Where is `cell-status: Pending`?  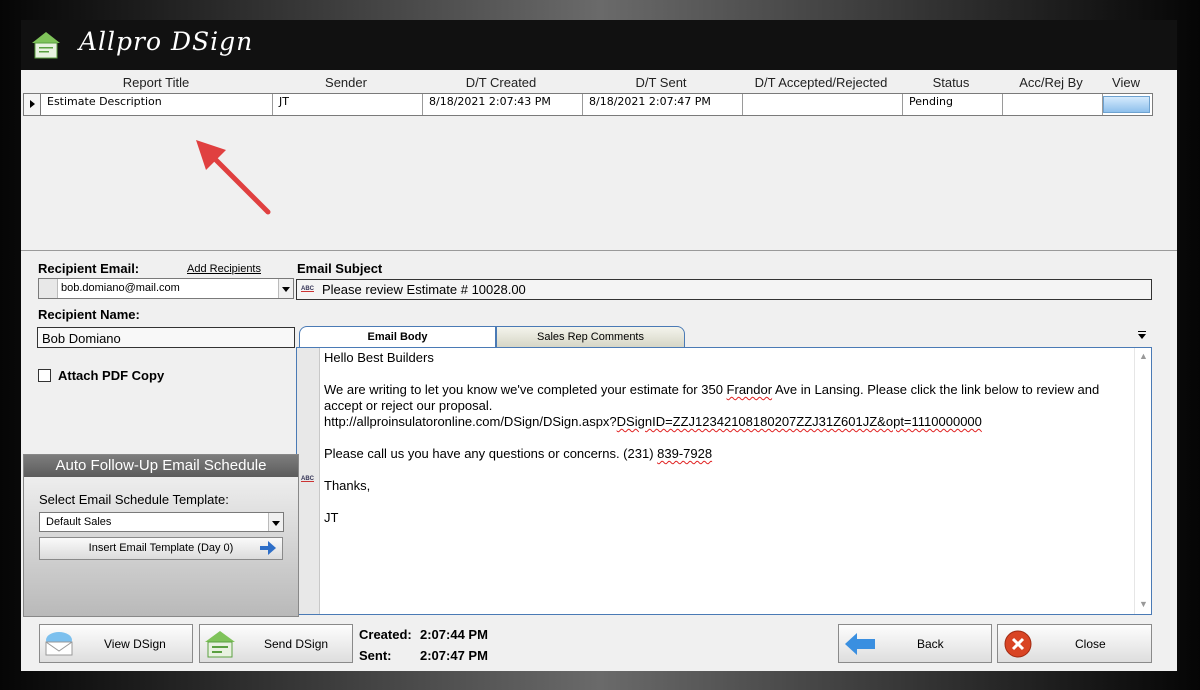
cell-status: Pending is located at coordinates (953, 104).